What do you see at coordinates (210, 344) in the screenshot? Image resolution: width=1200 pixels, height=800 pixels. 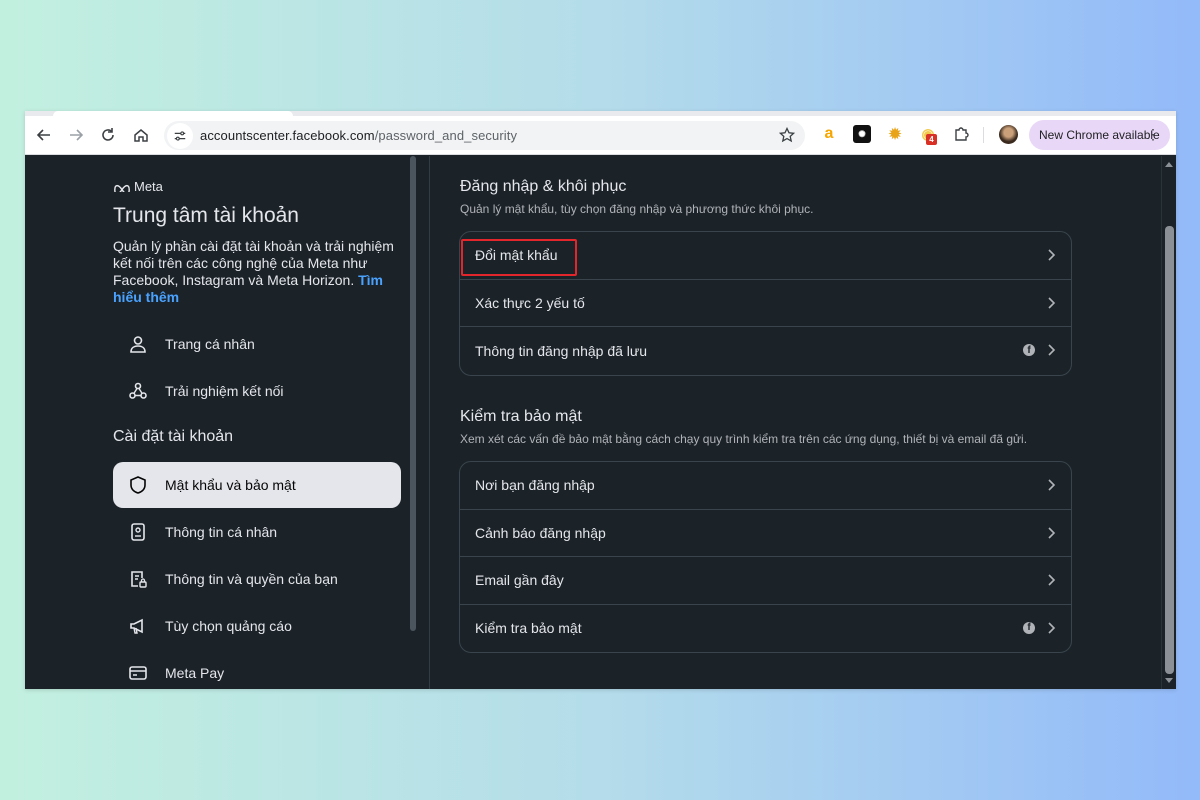 I see `sidebar-item-label: Trang cá nhân` at bounding box center [210, 344].